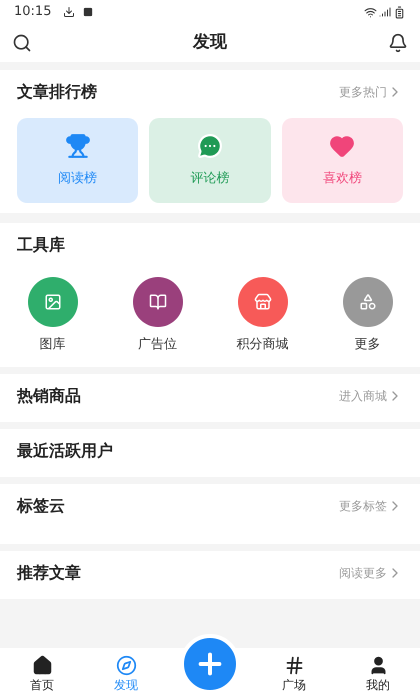 The image size is (420, 700). What do you see at coordinates (49, 573) in the screenshot?
I see `section-title: 推荐文章` at bounding box center [49, 573].